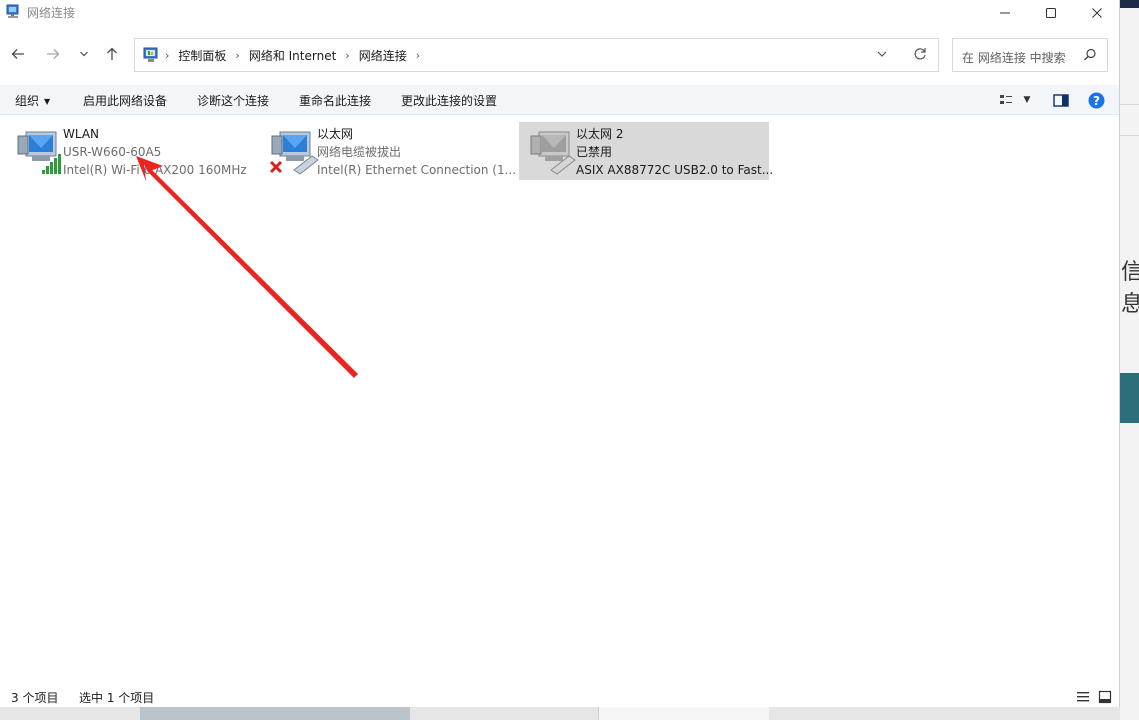  I want to click on breadcrumb-network-connections: 网络连接, so click(383, 55).